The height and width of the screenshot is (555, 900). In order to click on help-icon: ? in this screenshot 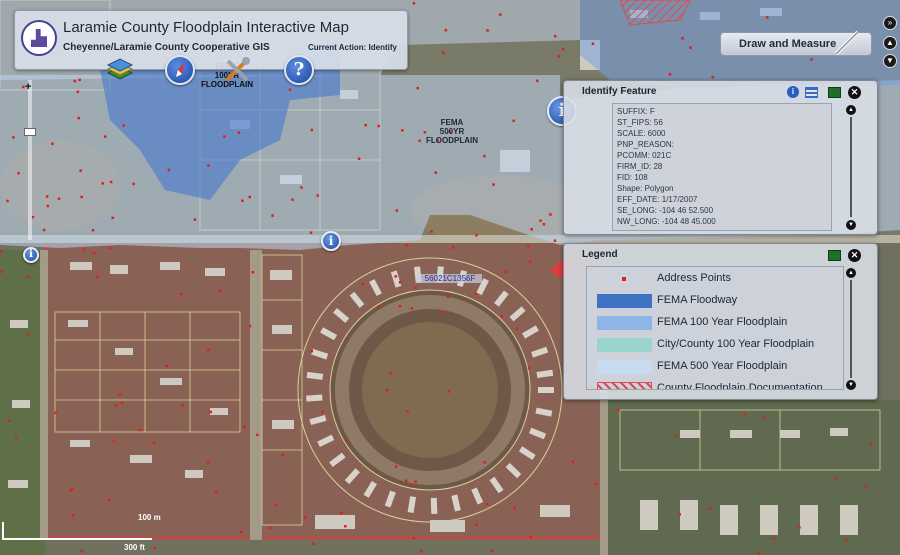, I will do `click(299, 70)`.